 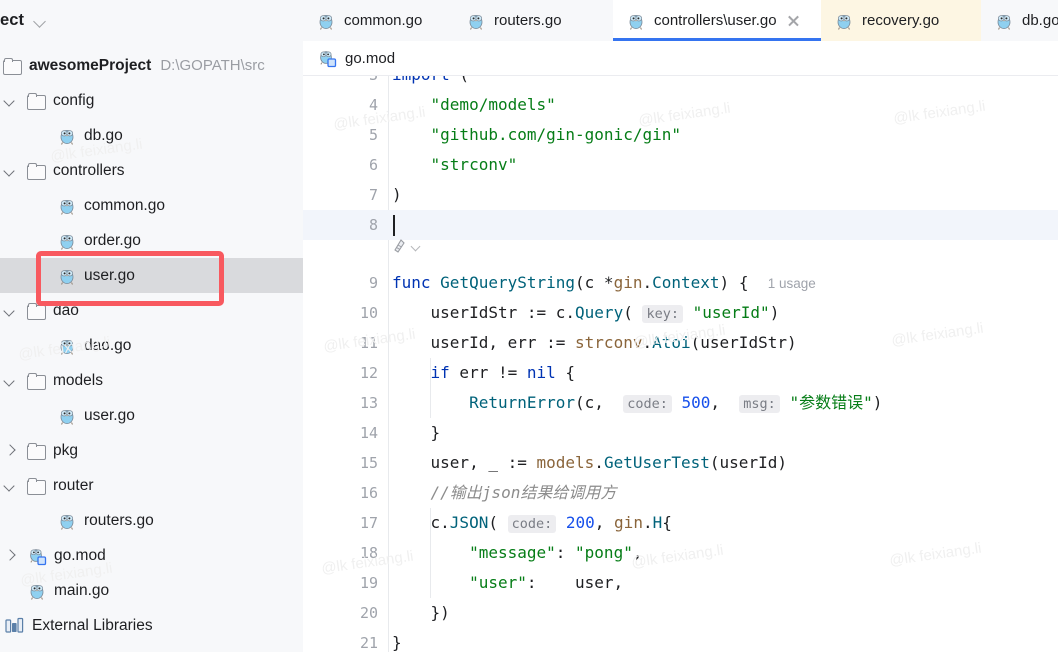 What do you see at coordinates (151, 380) in the screenshot?
I see `tree-row-models: models` at bounding box center [151, 380].